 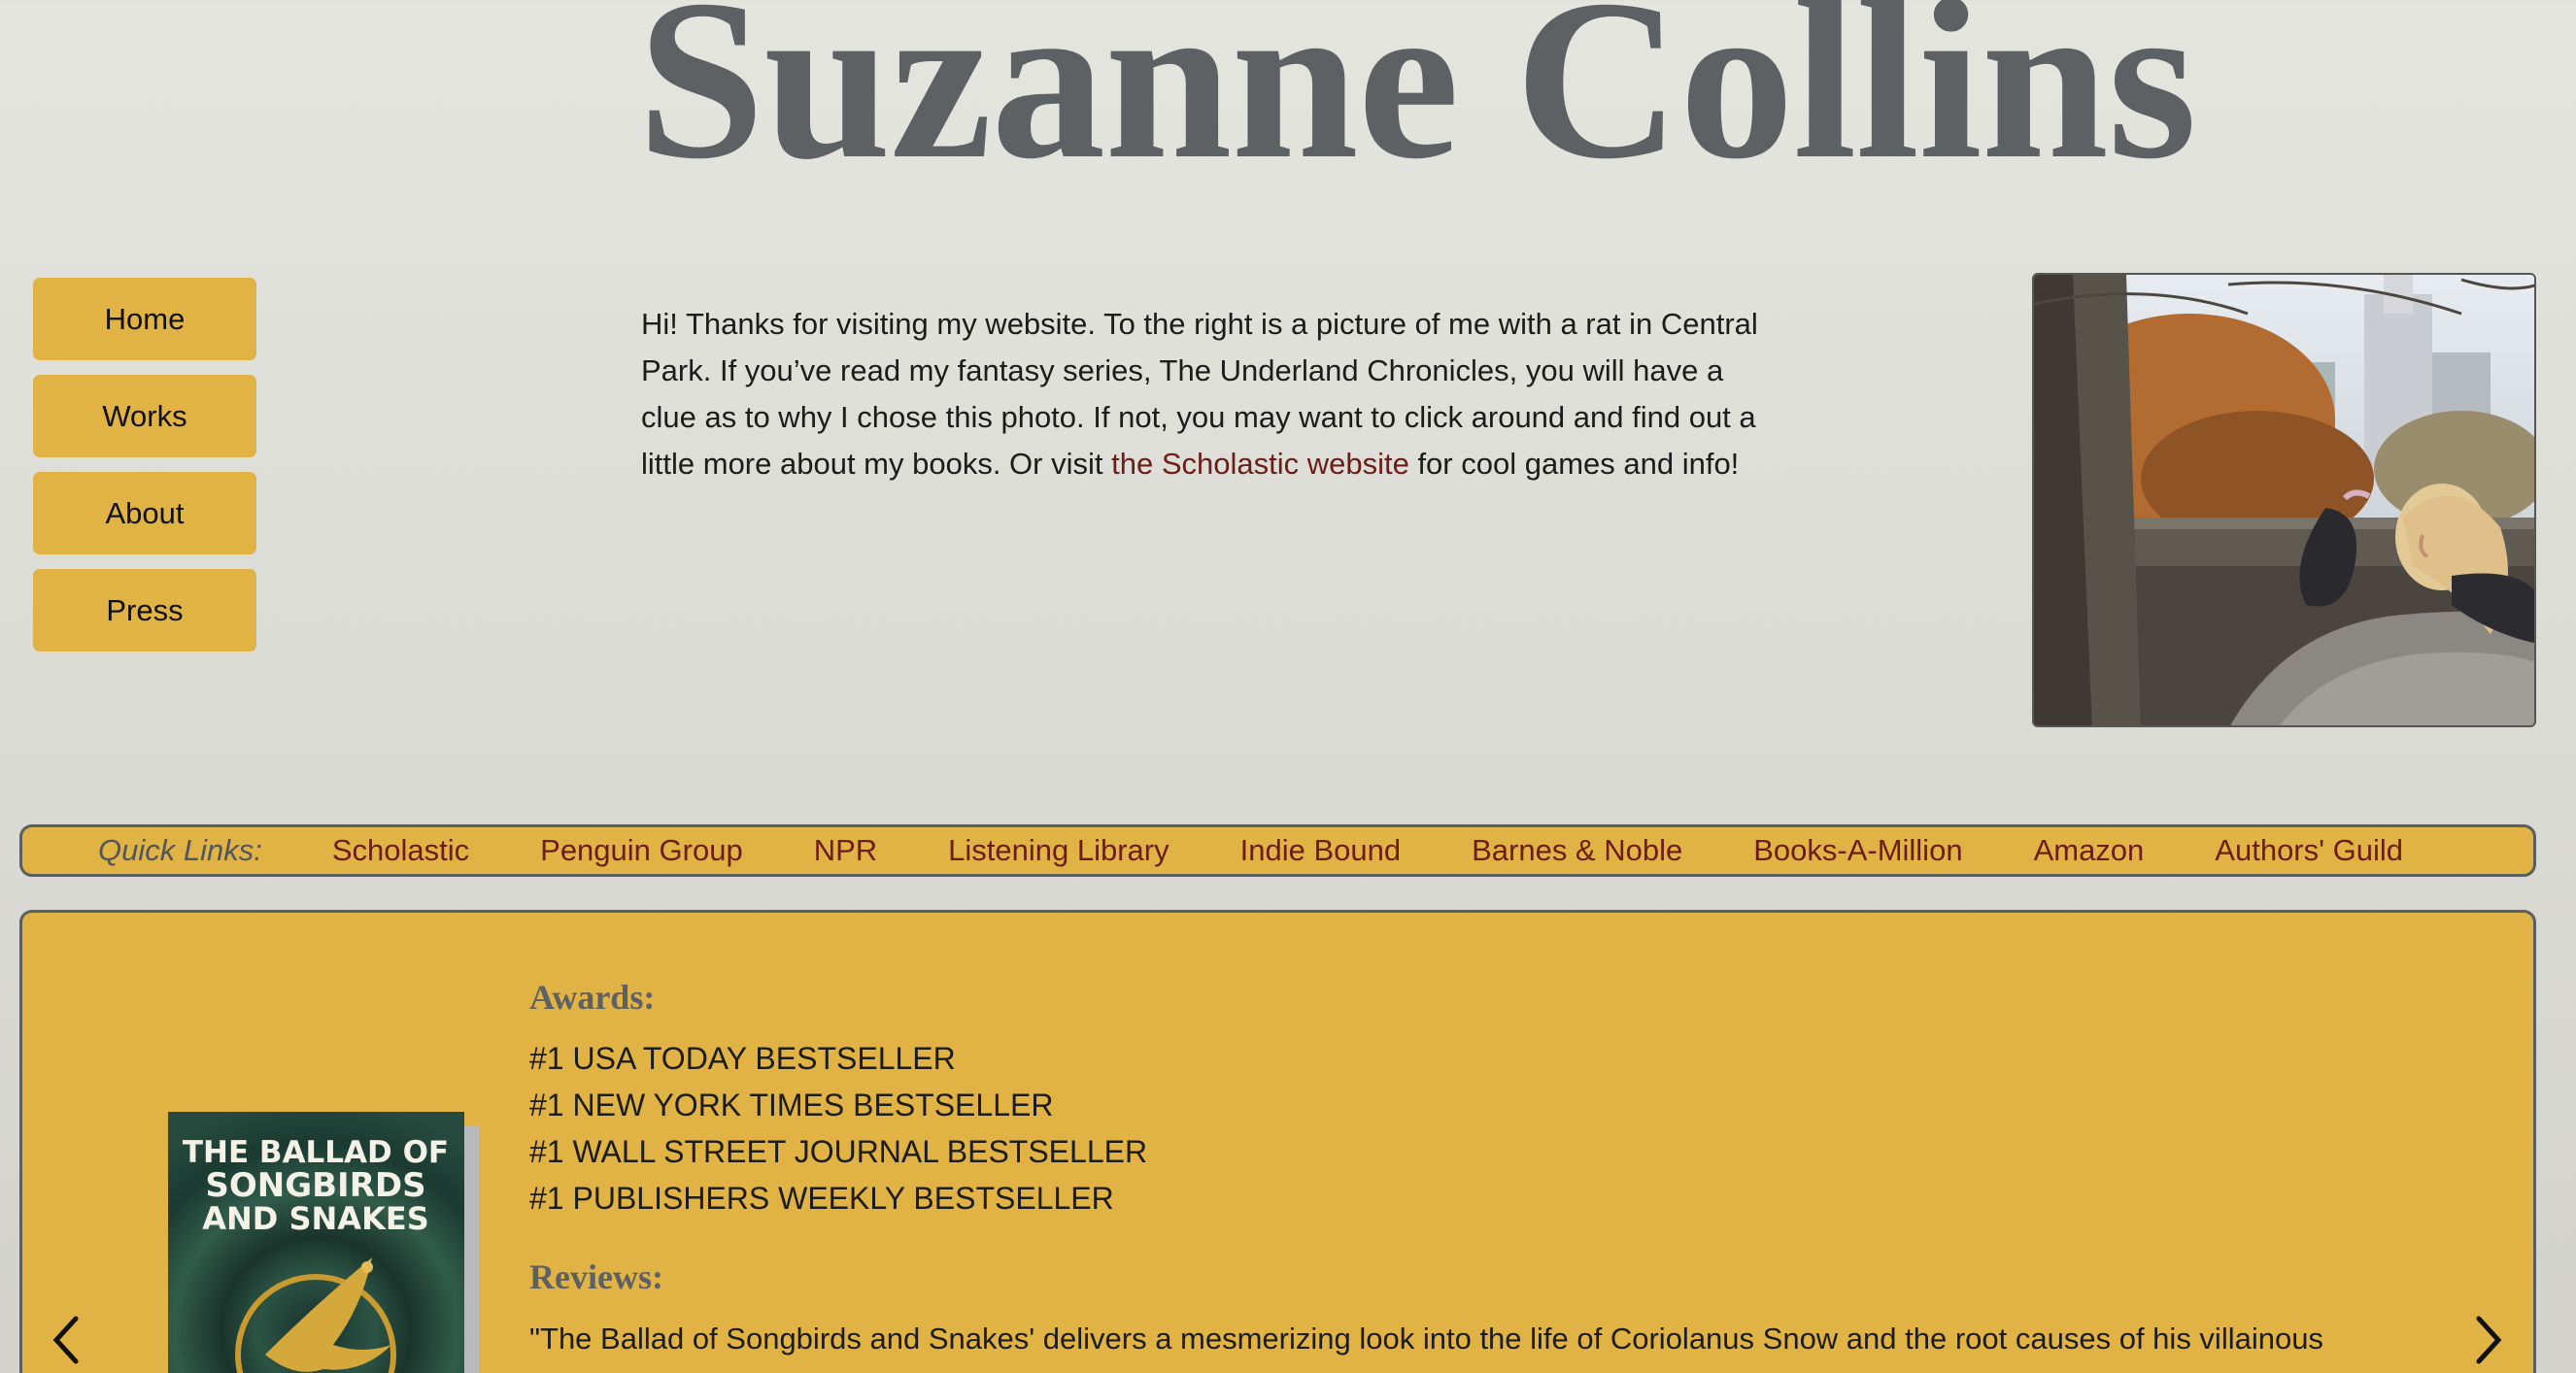 What do you see at coordinates (592, 997) in the screenshot?
I see `awards-heading: Awards:` at bounding box center [592, 997].